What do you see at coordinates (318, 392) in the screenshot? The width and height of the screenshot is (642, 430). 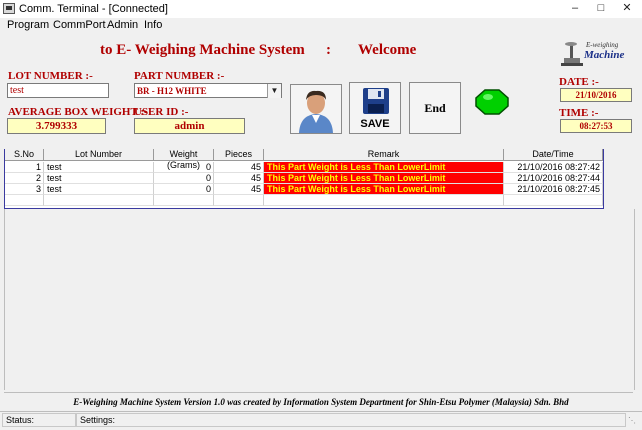 I see `footer-divider` at bounding box center [318, 392].